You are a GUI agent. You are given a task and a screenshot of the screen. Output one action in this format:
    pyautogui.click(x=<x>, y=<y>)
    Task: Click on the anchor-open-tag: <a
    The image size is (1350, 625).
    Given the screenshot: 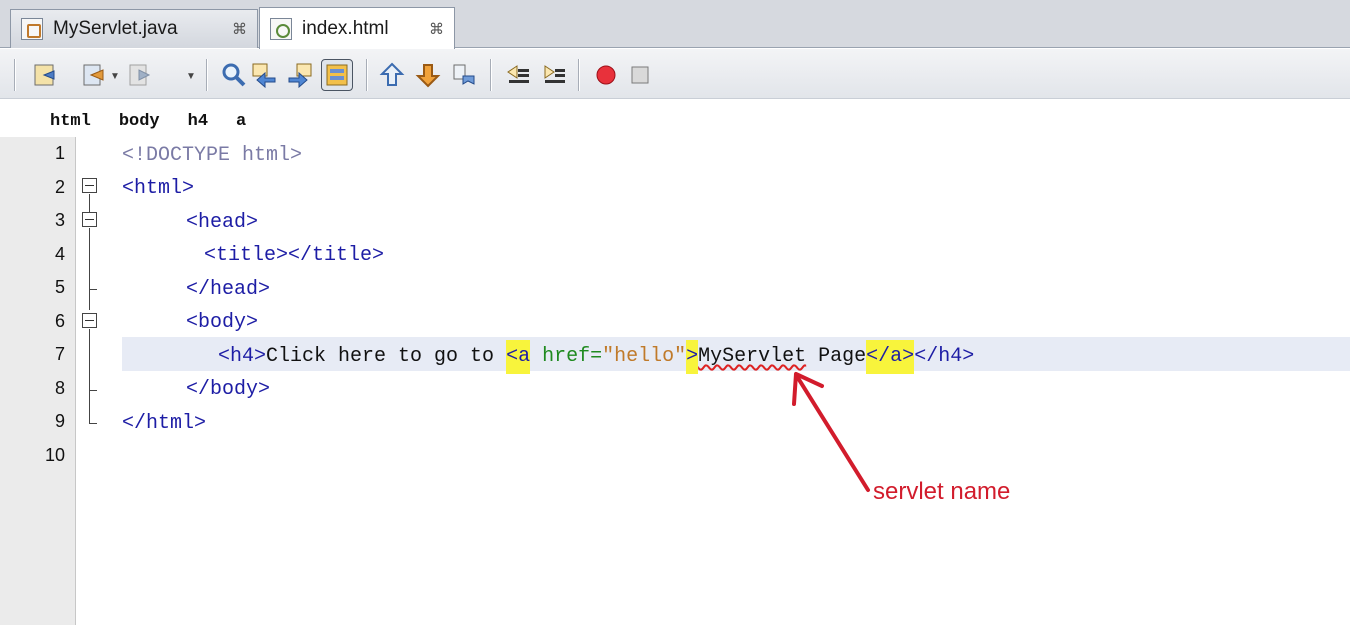 What is the action you would take?
    pyautogui.click(x=518, y=357)
    